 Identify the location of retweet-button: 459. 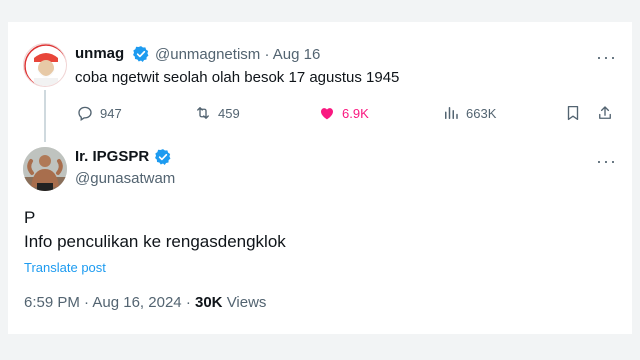
(217, 113).